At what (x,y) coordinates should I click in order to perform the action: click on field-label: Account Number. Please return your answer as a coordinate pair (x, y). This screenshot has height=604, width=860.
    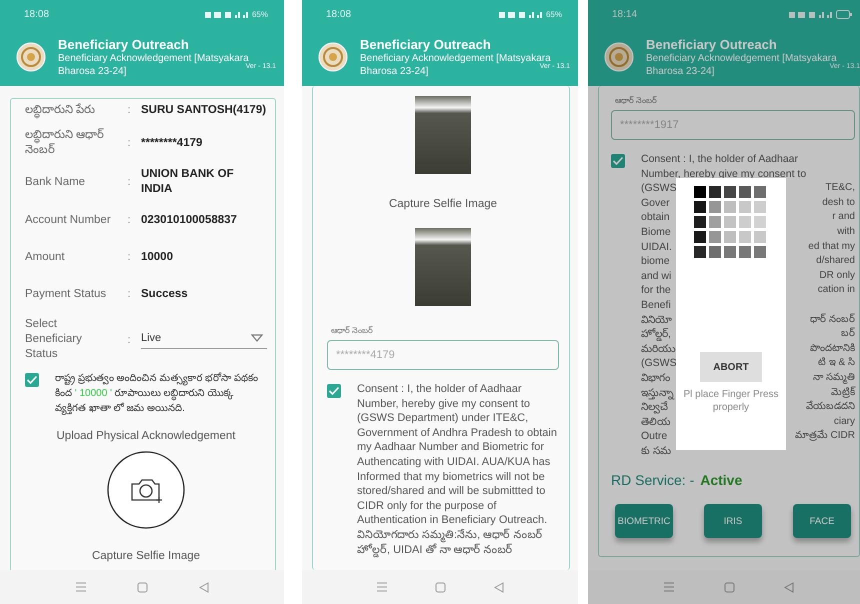
    Looking at the image, I should click on (68, 220).